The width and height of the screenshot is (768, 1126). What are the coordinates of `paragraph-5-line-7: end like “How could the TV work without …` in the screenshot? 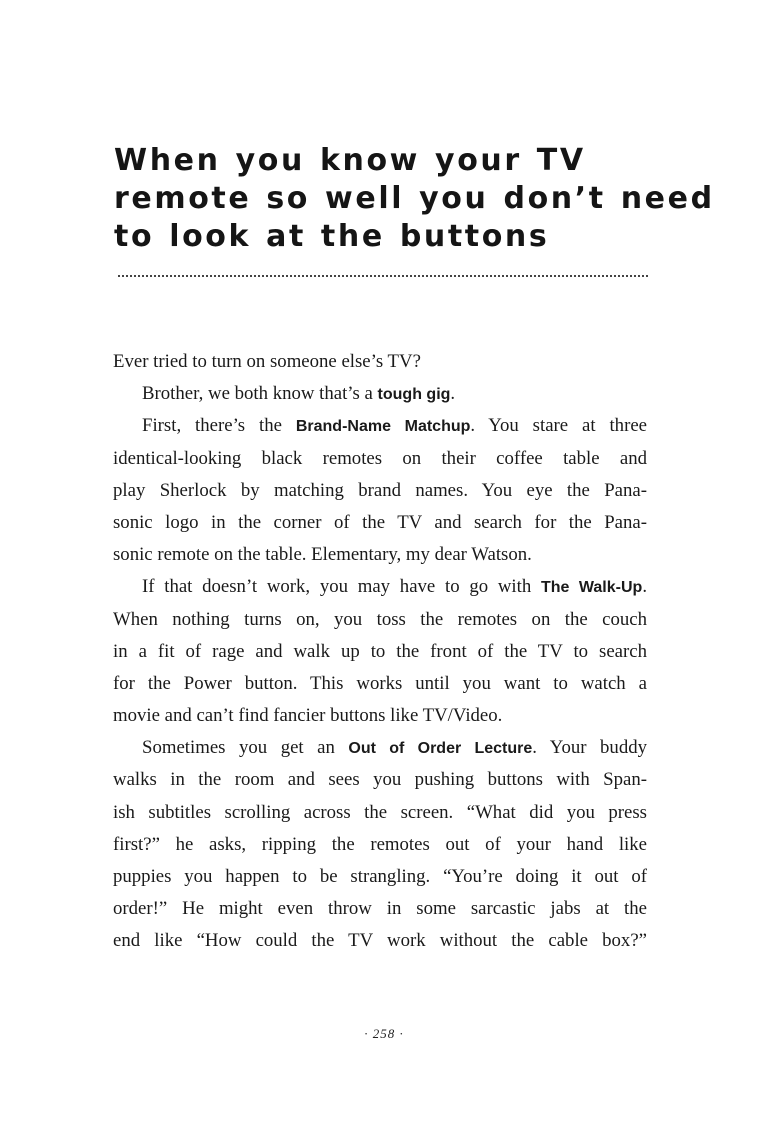 It's located at (380, 941).